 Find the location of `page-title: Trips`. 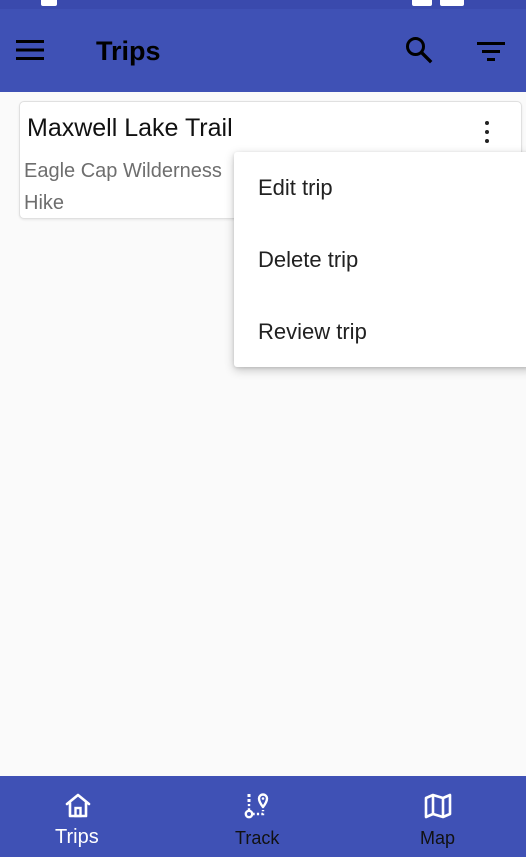

page-title: Trips is located at coordinates (128, 51).